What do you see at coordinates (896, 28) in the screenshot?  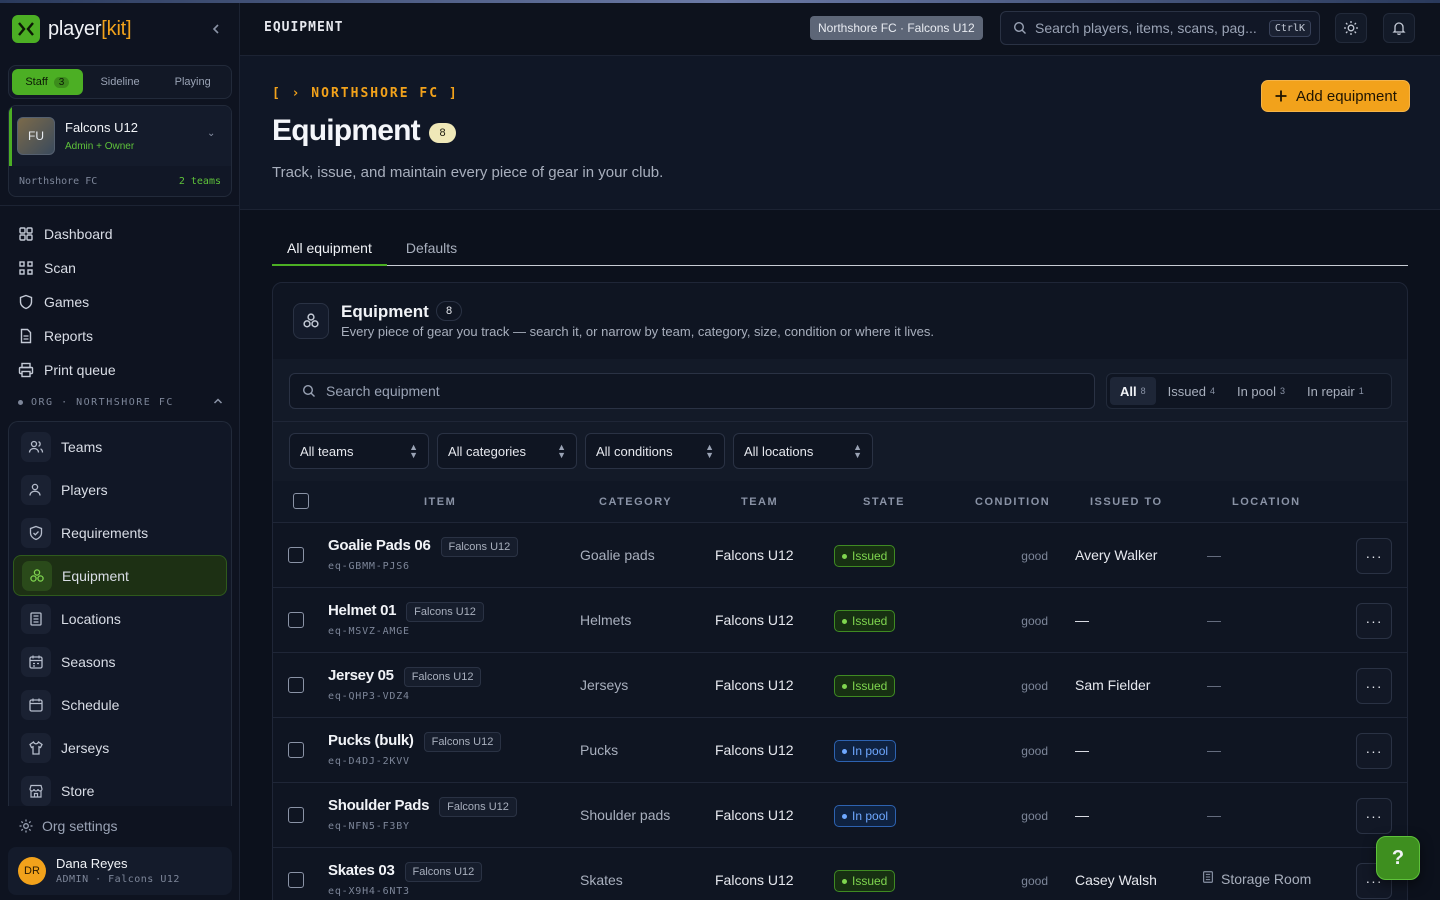 I see `context-badge: Northshore FC · Falcons U12` at bounding box center [896, 28].